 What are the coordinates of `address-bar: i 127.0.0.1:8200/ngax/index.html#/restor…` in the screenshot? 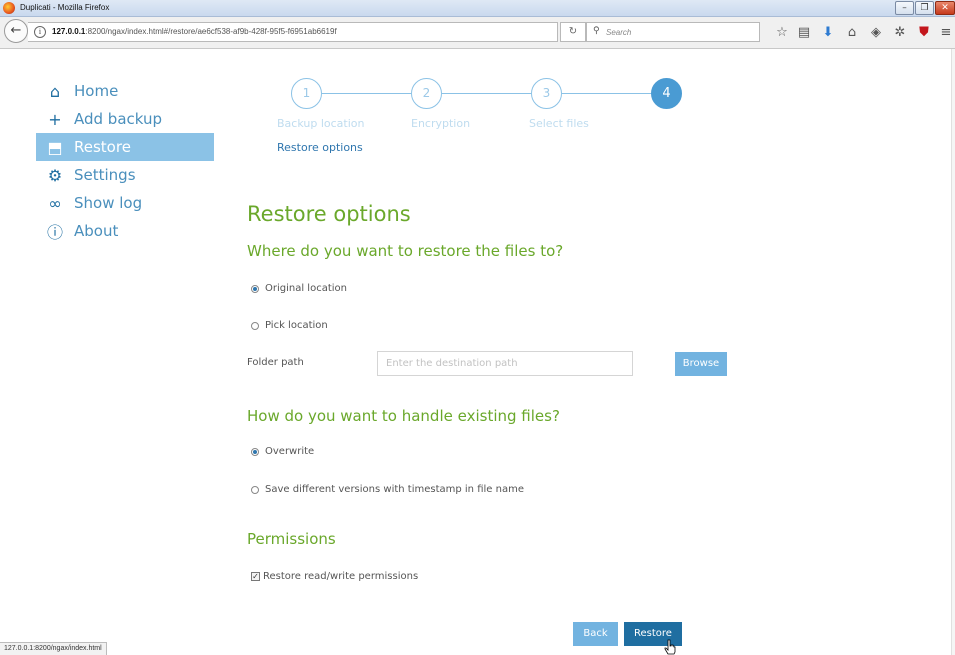 It's located at (293, 32).